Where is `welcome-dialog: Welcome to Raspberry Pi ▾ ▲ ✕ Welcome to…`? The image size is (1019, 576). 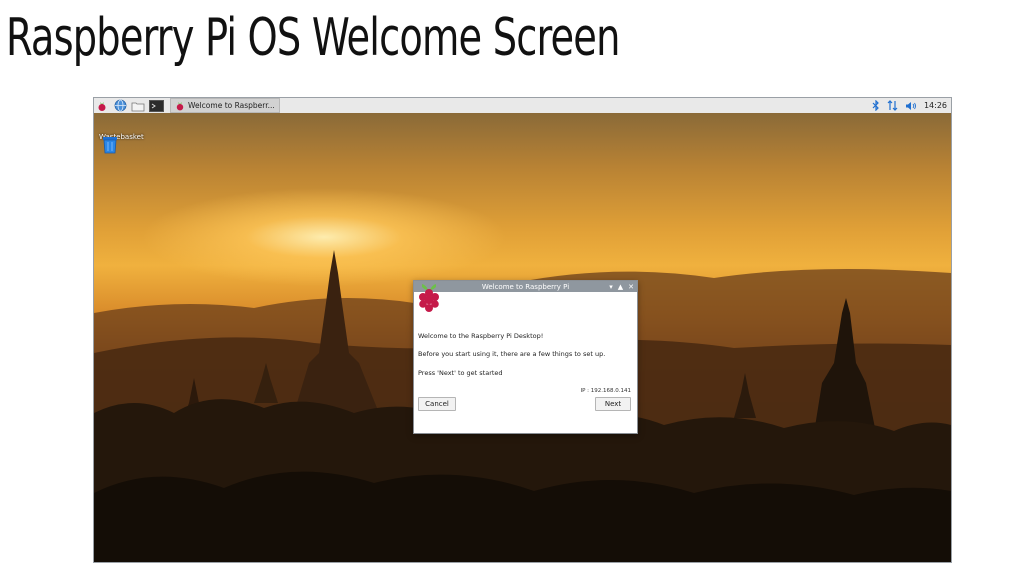 welcome-dialog: Welcome to Raspberry Pi ▾ ▲ ✕ Welcome to… is located at coordinates (525, 357).